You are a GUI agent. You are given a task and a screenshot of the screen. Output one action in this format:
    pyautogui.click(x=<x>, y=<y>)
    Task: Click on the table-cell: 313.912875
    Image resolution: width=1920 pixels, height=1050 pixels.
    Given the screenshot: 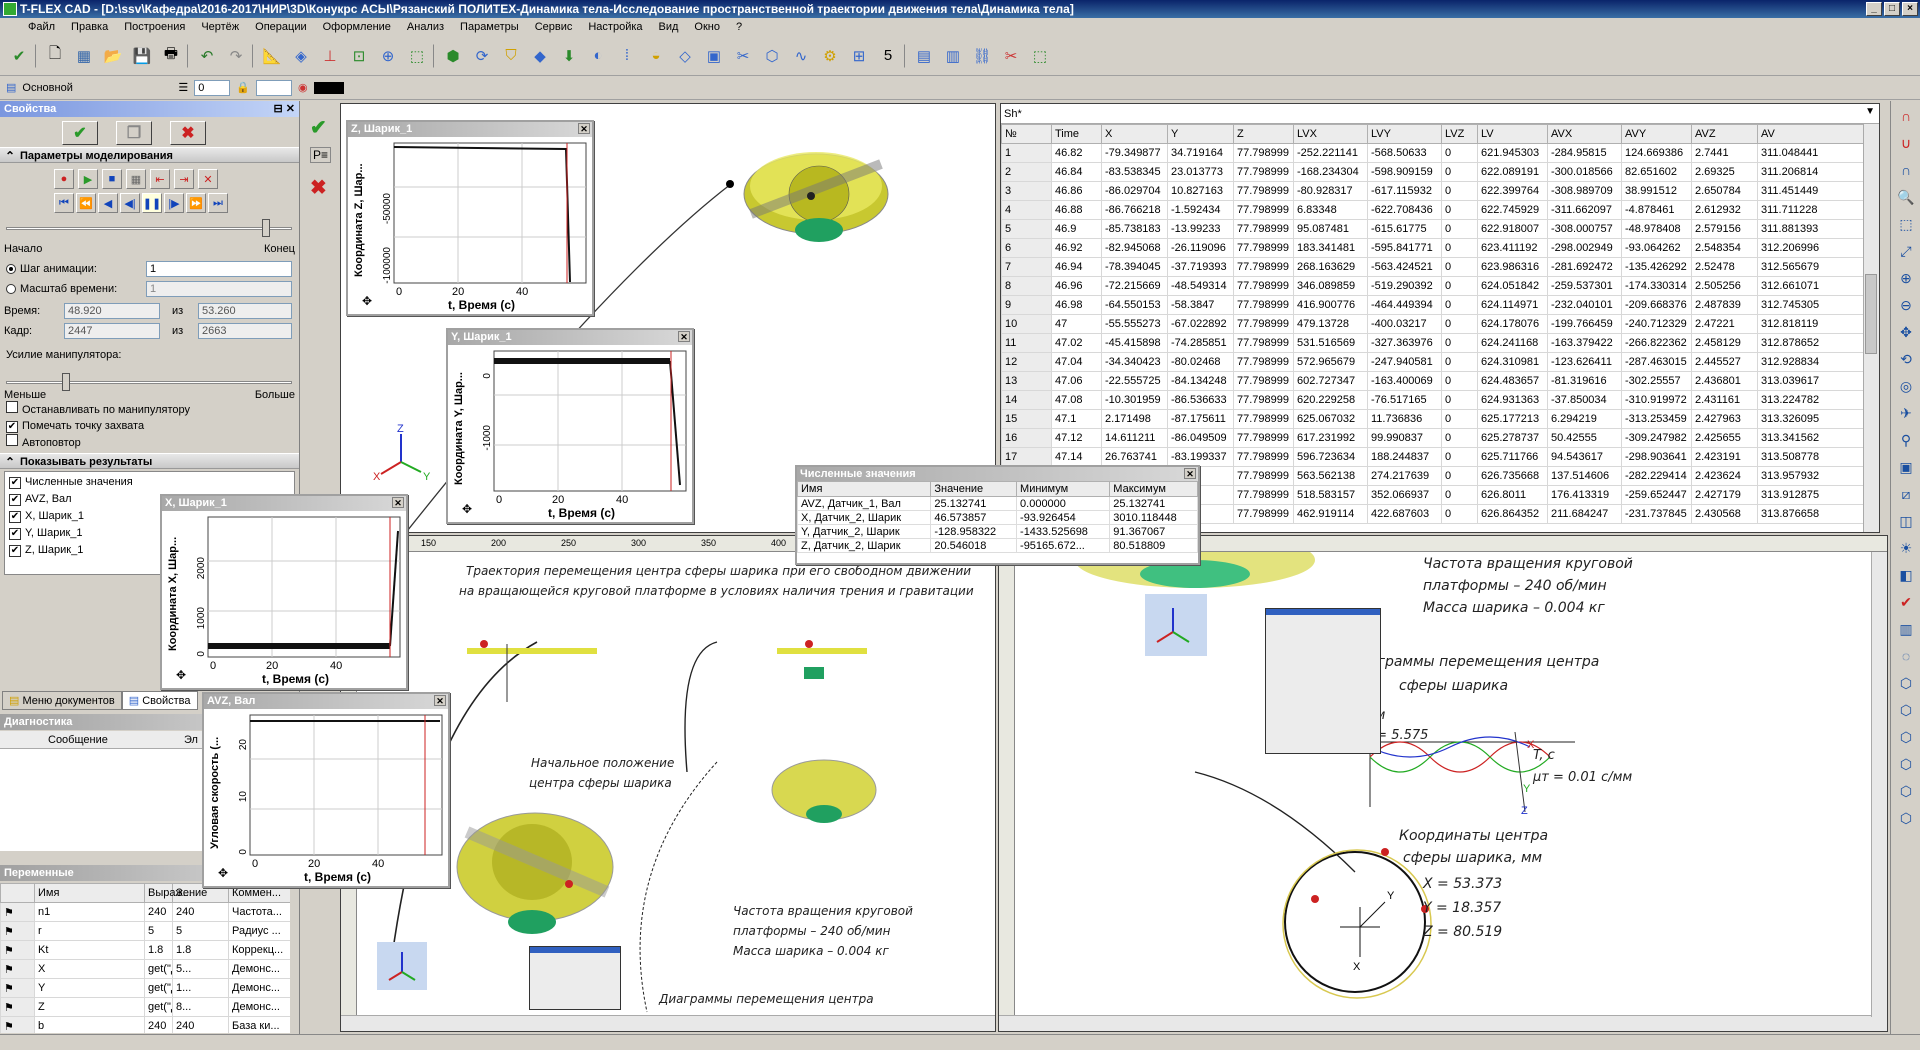 What is the action you would take?
    pyautogui.click(x=1813, y=495)
    